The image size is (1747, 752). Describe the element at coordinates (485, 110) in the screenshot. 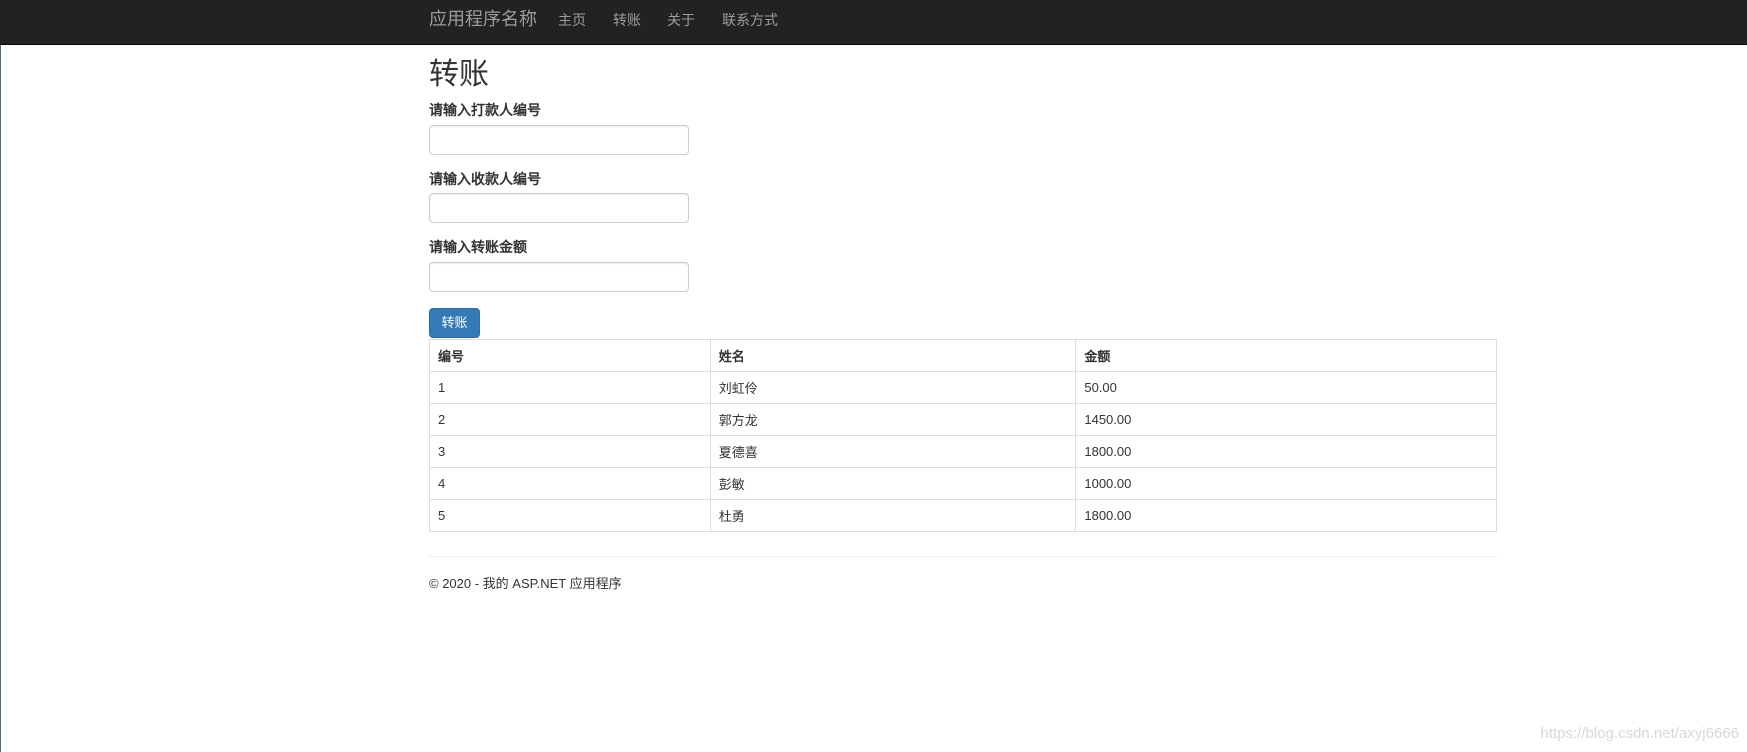

I see `payer-id-label: 请输入打款人编号` at that location.